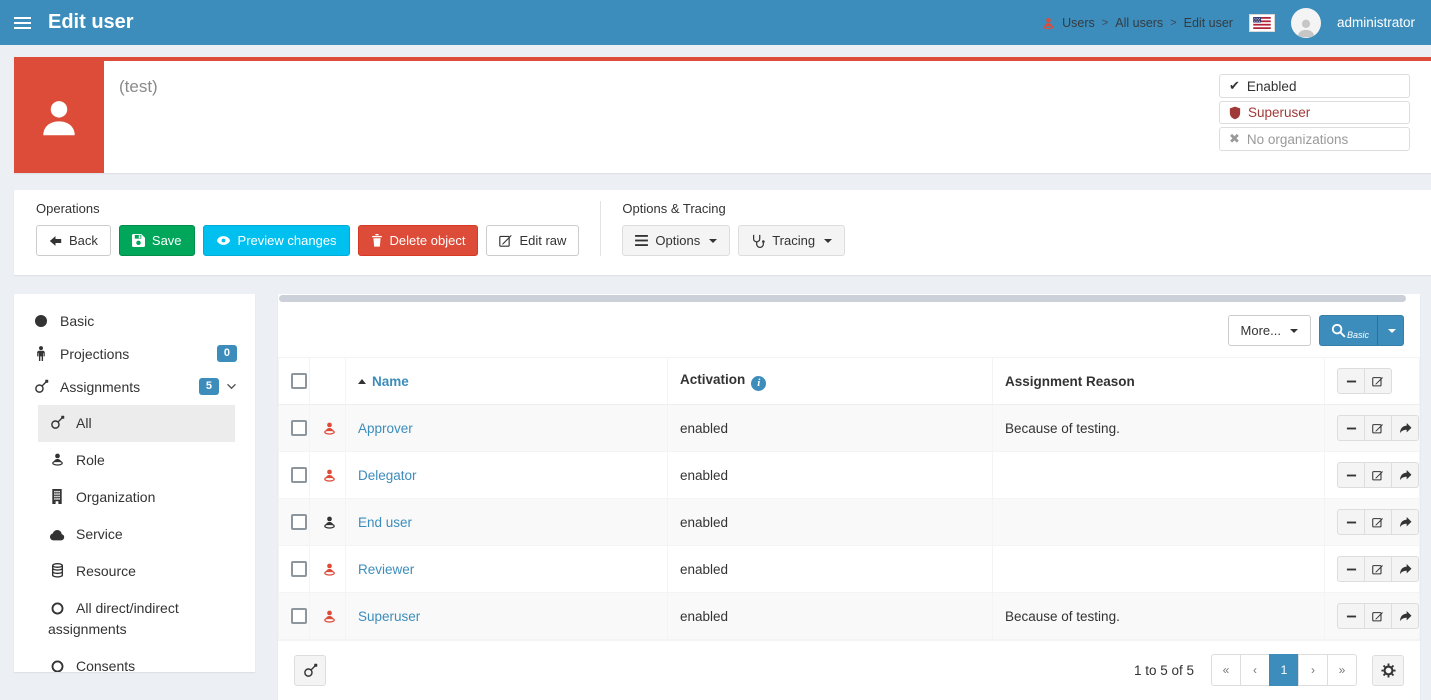 The image size is (1431, 700). Describe the element at coordinates (327, 381) in the screenshot. I see `icon-column-header` at that location.